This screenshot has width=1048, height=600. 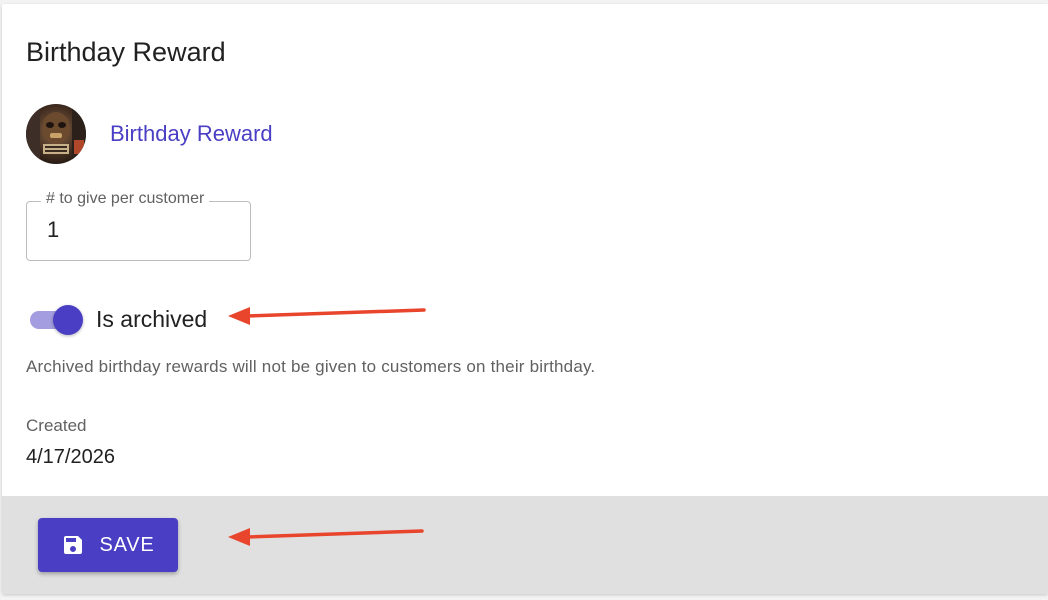 I want to click on save-button-label: SAVE, so click(x=127, y=544).